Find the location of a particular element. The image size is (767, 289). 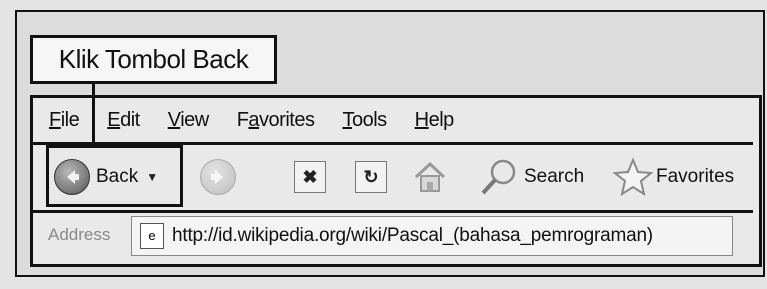

refresh-button: ↻ is located at coordinates (371, 177).